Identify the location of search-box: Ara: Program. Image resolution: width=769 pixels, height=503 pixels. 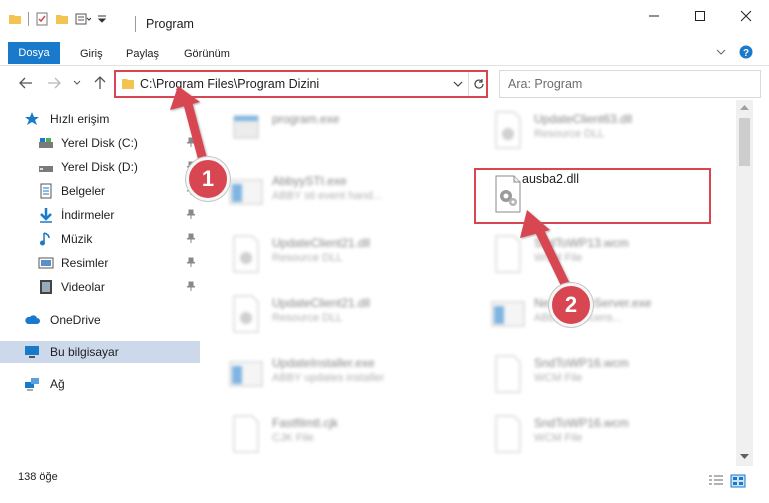
(630, 84).